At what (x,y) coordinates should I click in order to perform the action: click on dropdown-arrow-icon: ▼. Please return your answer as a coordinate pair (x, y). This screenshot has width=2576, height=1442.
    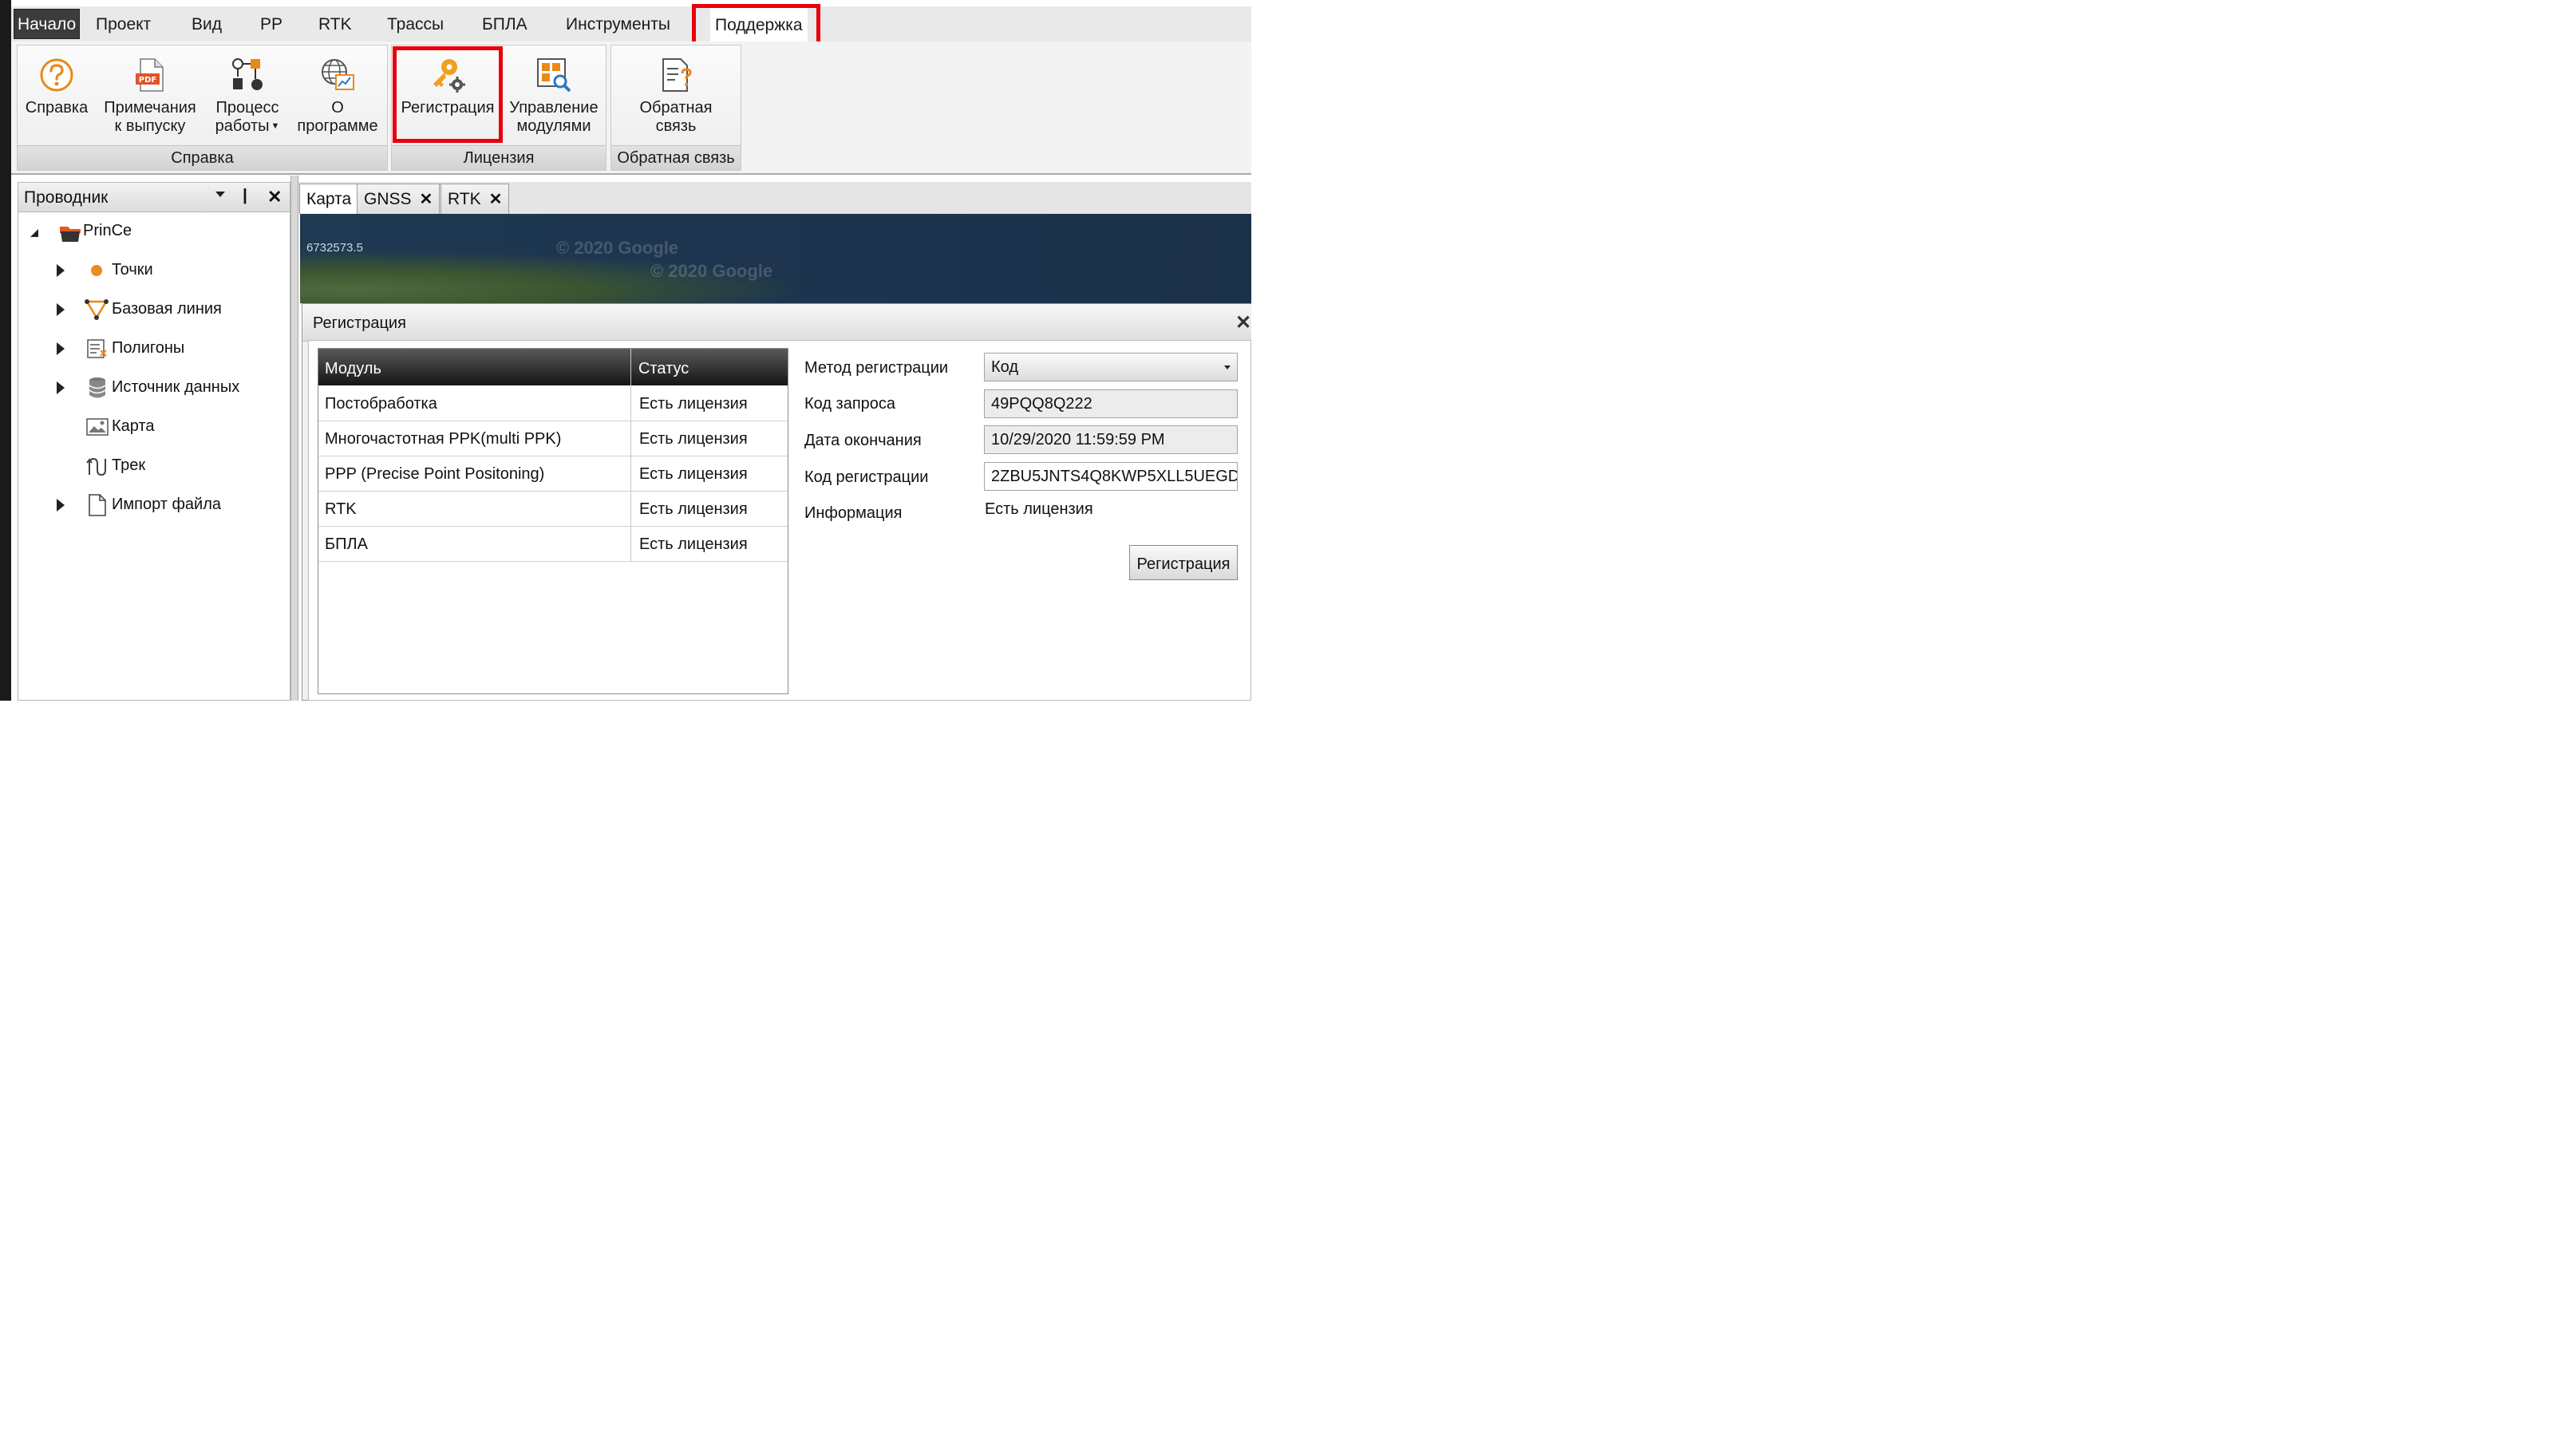
    Looking at the image, I should click on (275, 126).